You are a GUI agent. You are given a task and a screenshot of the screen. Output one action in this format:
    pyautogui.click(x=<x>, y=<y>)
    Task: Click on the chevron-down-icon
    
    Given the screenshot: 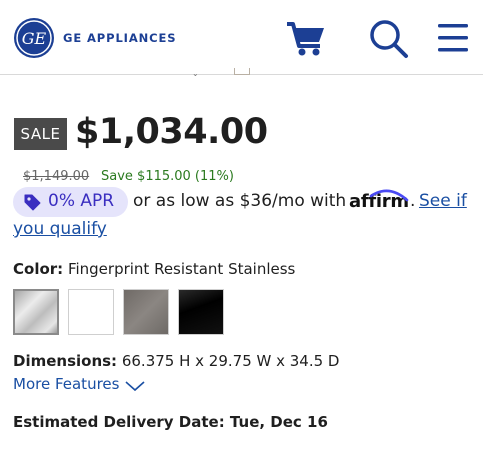 What is the action you would take?
    pyautogui.click(x=135, y=385)
    